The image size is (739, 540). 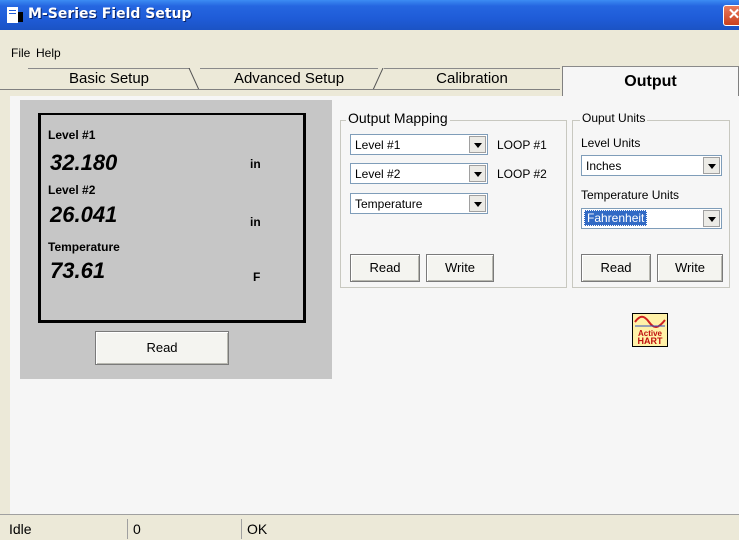 I want to click on units-read-label: Read, so click(x=616, y=267).